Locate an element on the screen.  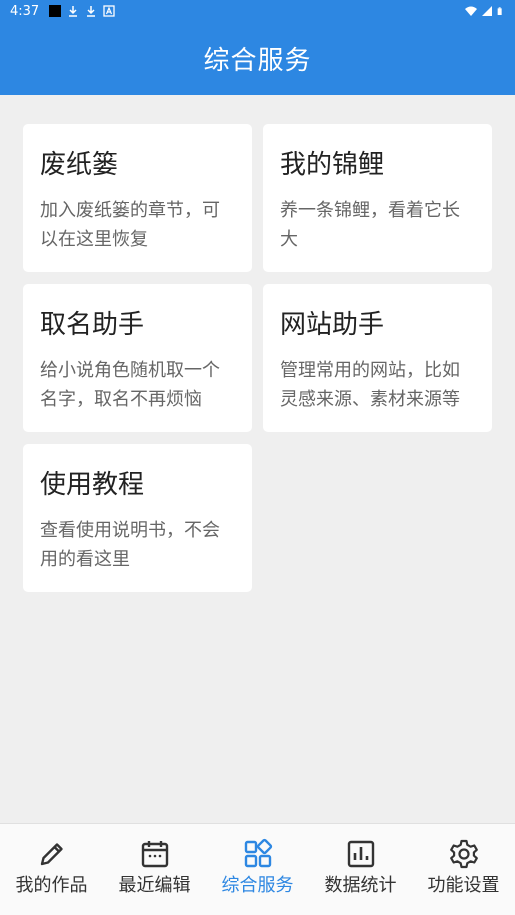
bottom-nav: 我的作品 最近编辑 综合服务 数据统计 功能设置 is located at coordinates (257, 869).